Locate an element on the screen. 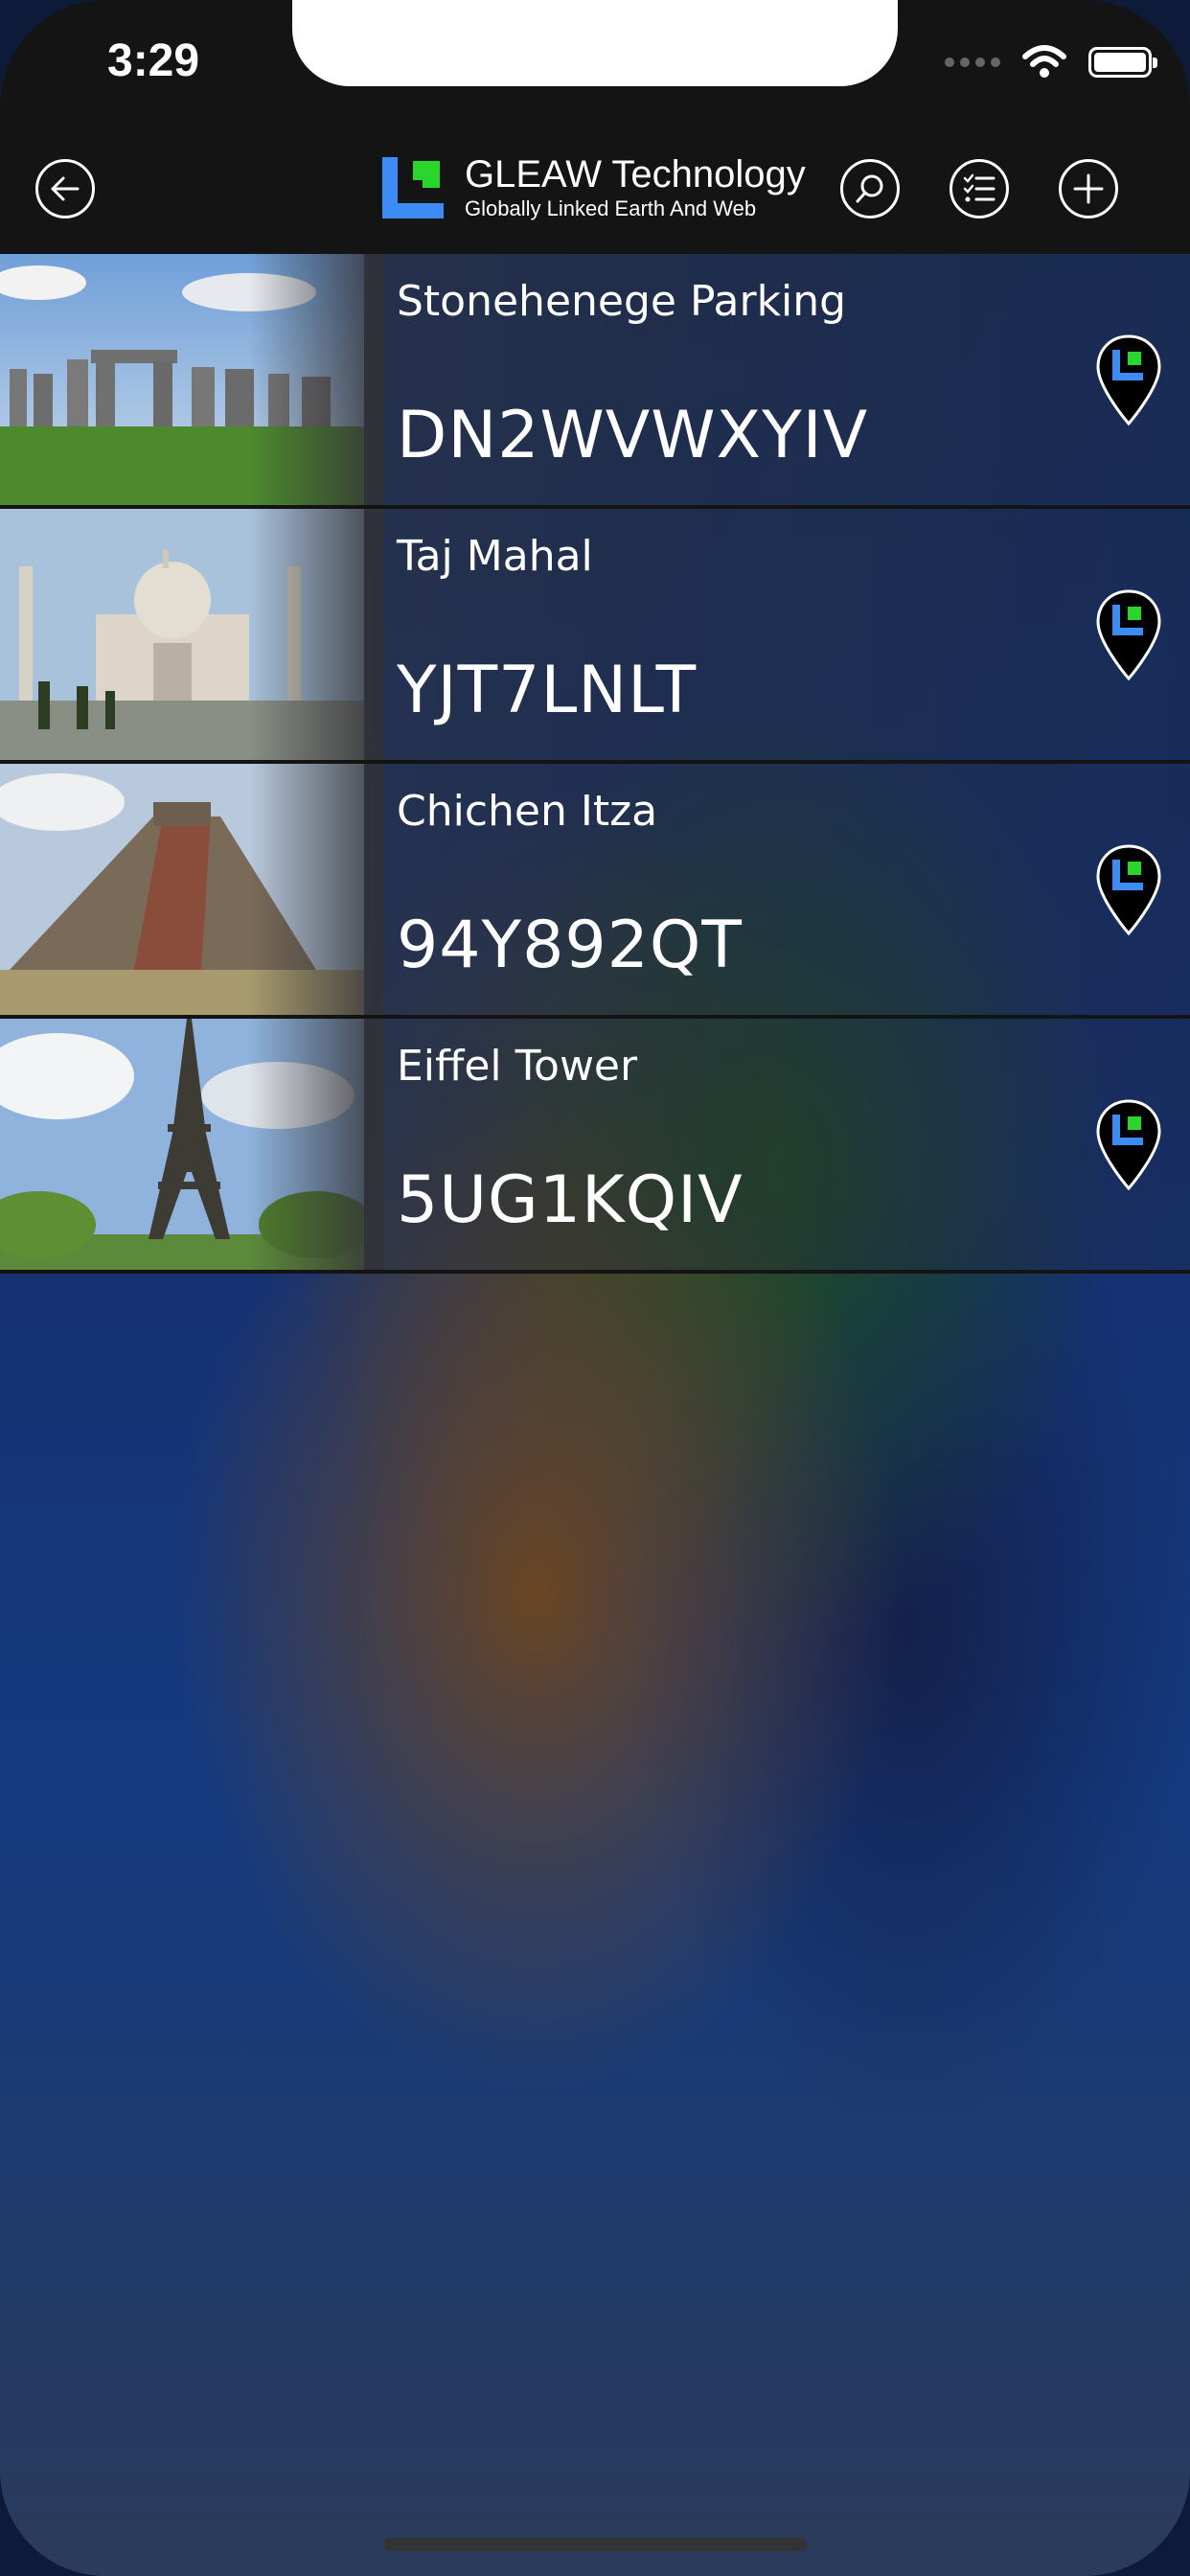 Image resolution: width=1190 pixels, height=2576 pixels. place-name: Eiffel Tower is located at coordinates (517, 1066).